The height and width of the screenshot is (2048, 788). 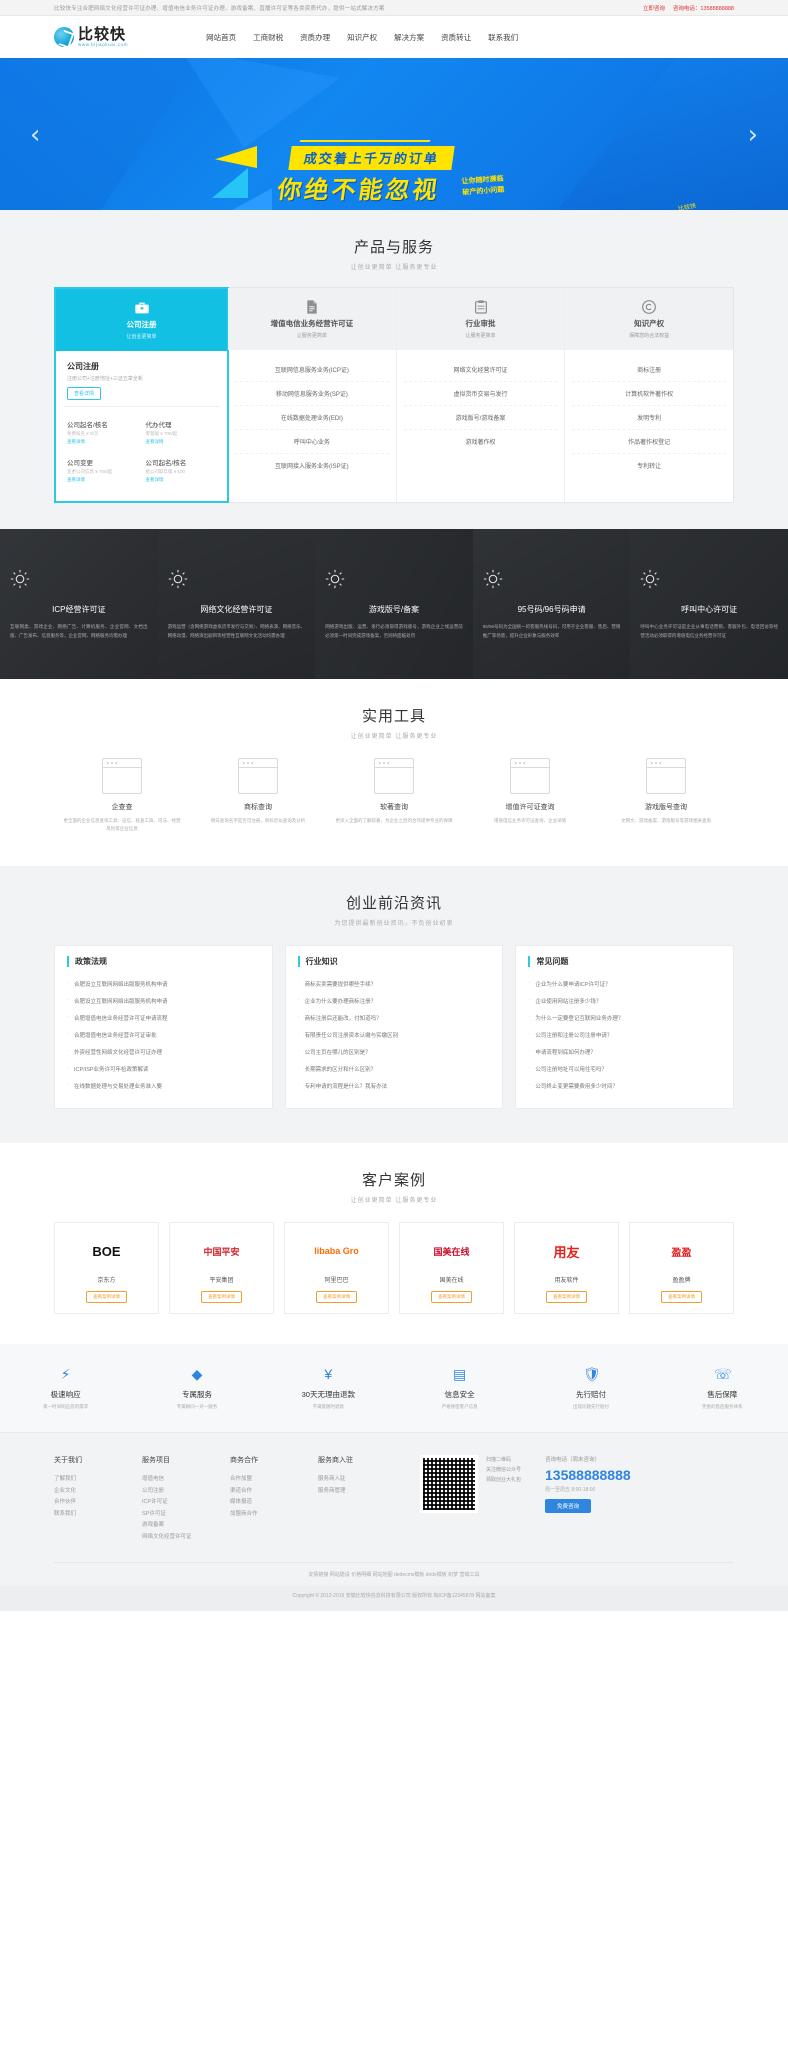 What do you see at coordinates (362, 1492) in the screenshot?
I see `footer-link: 服务商管理` at bounding box center [362, 1492].